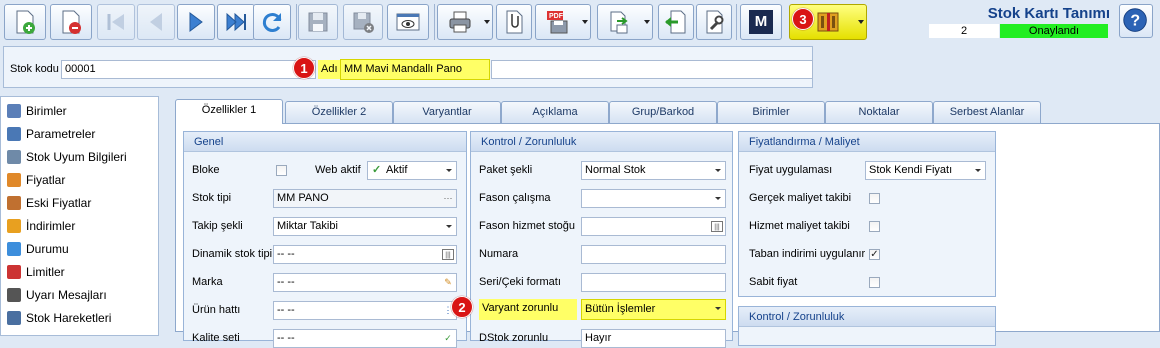  Describe the element at coordinates (652, 69) in the screenshot. I see `name-input-ext` at that location.